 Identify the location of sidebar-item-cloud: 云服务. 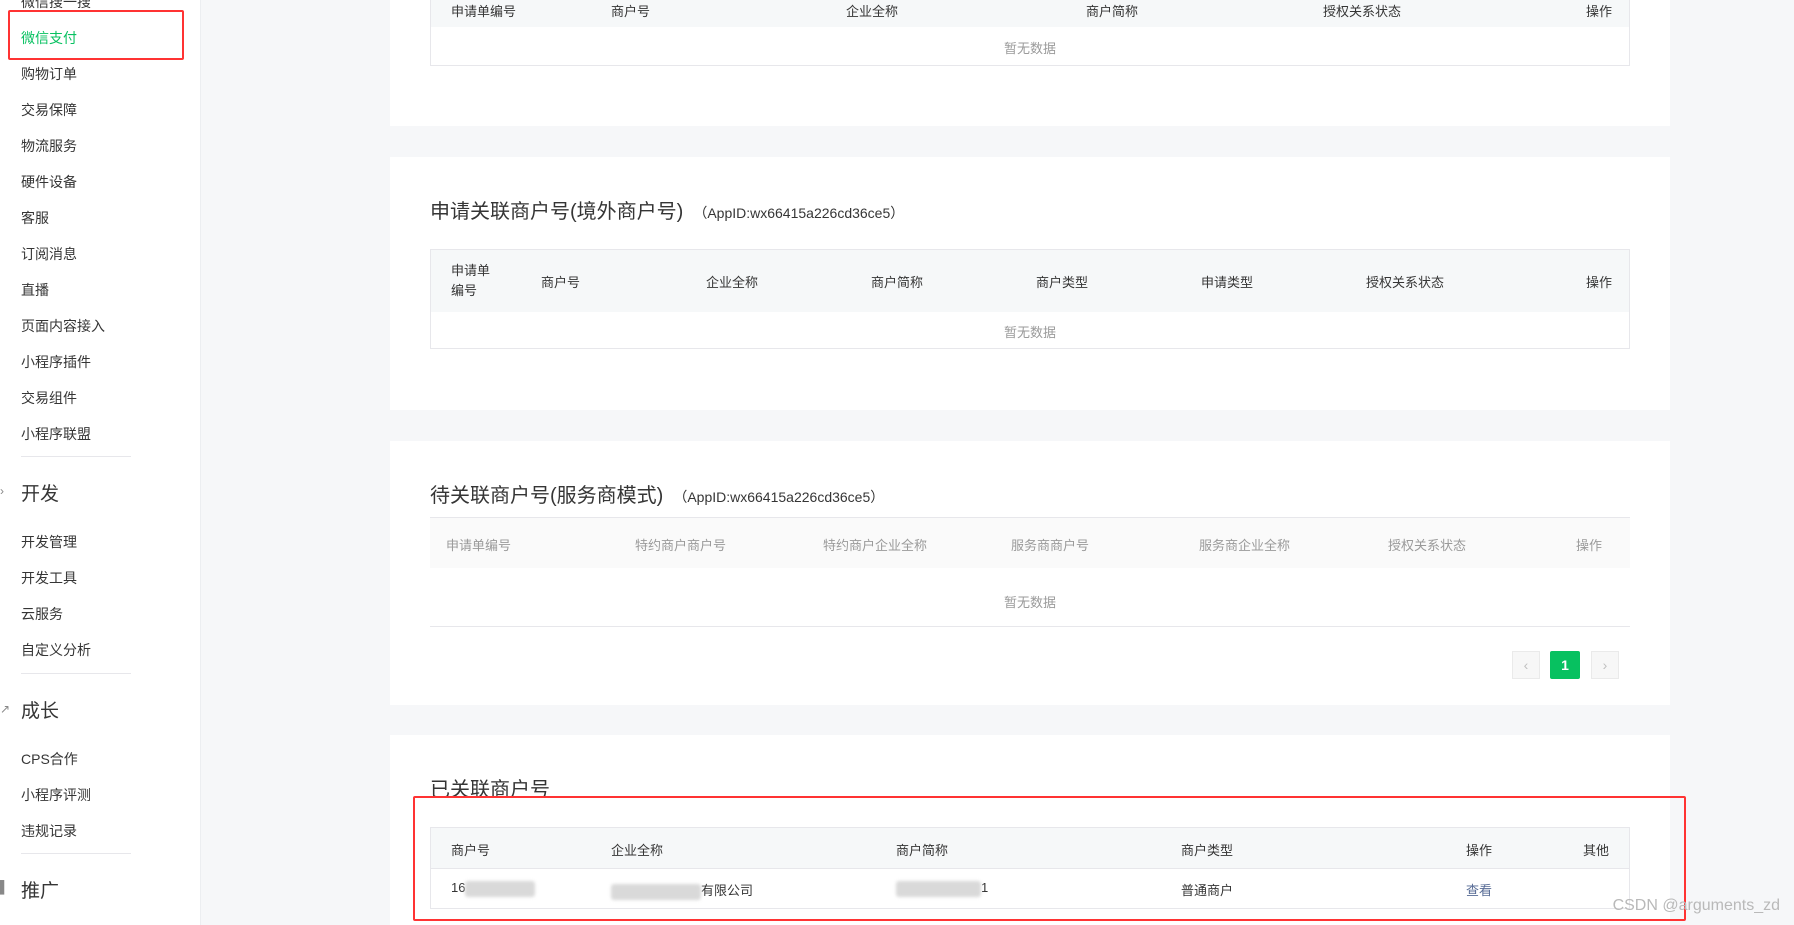
(42, 614).